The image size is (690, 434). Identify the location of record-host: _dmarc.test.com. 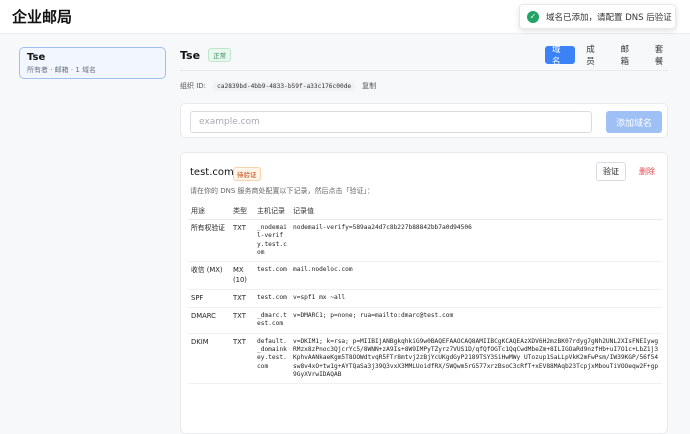
(272, 320).